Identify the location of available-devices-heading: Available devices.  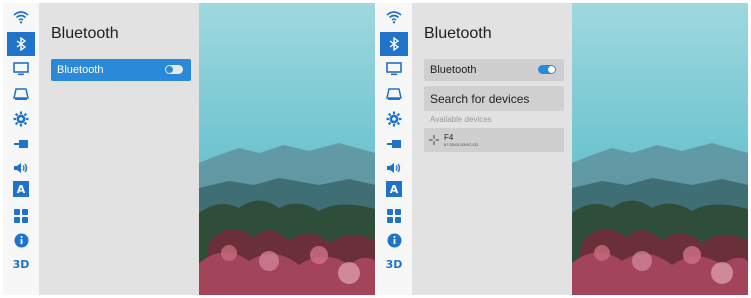
(461, 119).